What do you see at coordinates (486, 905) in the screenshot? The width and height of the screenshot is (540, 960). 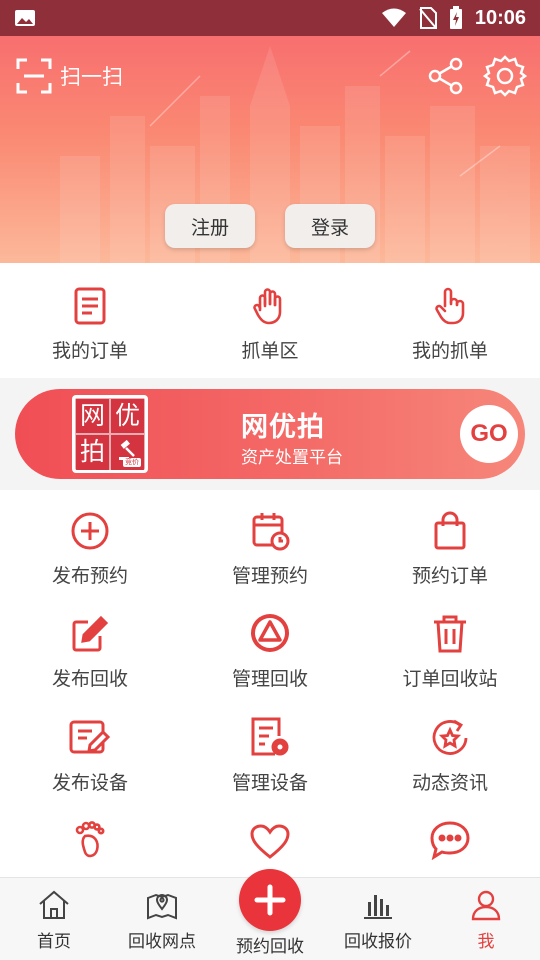 I see `user-icon` at bounding box center [486, 905].